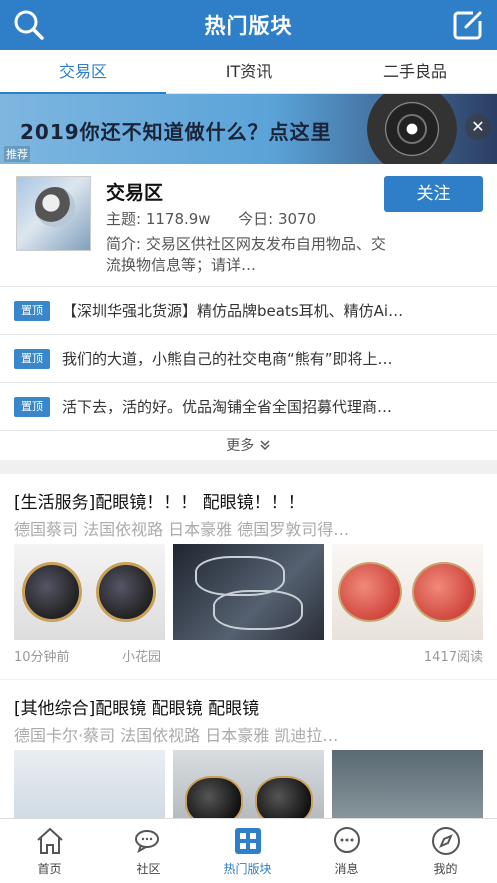 The height and width of the screenshot is (883, 497). I want to click on today-count: 今日: 3070, so click(277, 219).